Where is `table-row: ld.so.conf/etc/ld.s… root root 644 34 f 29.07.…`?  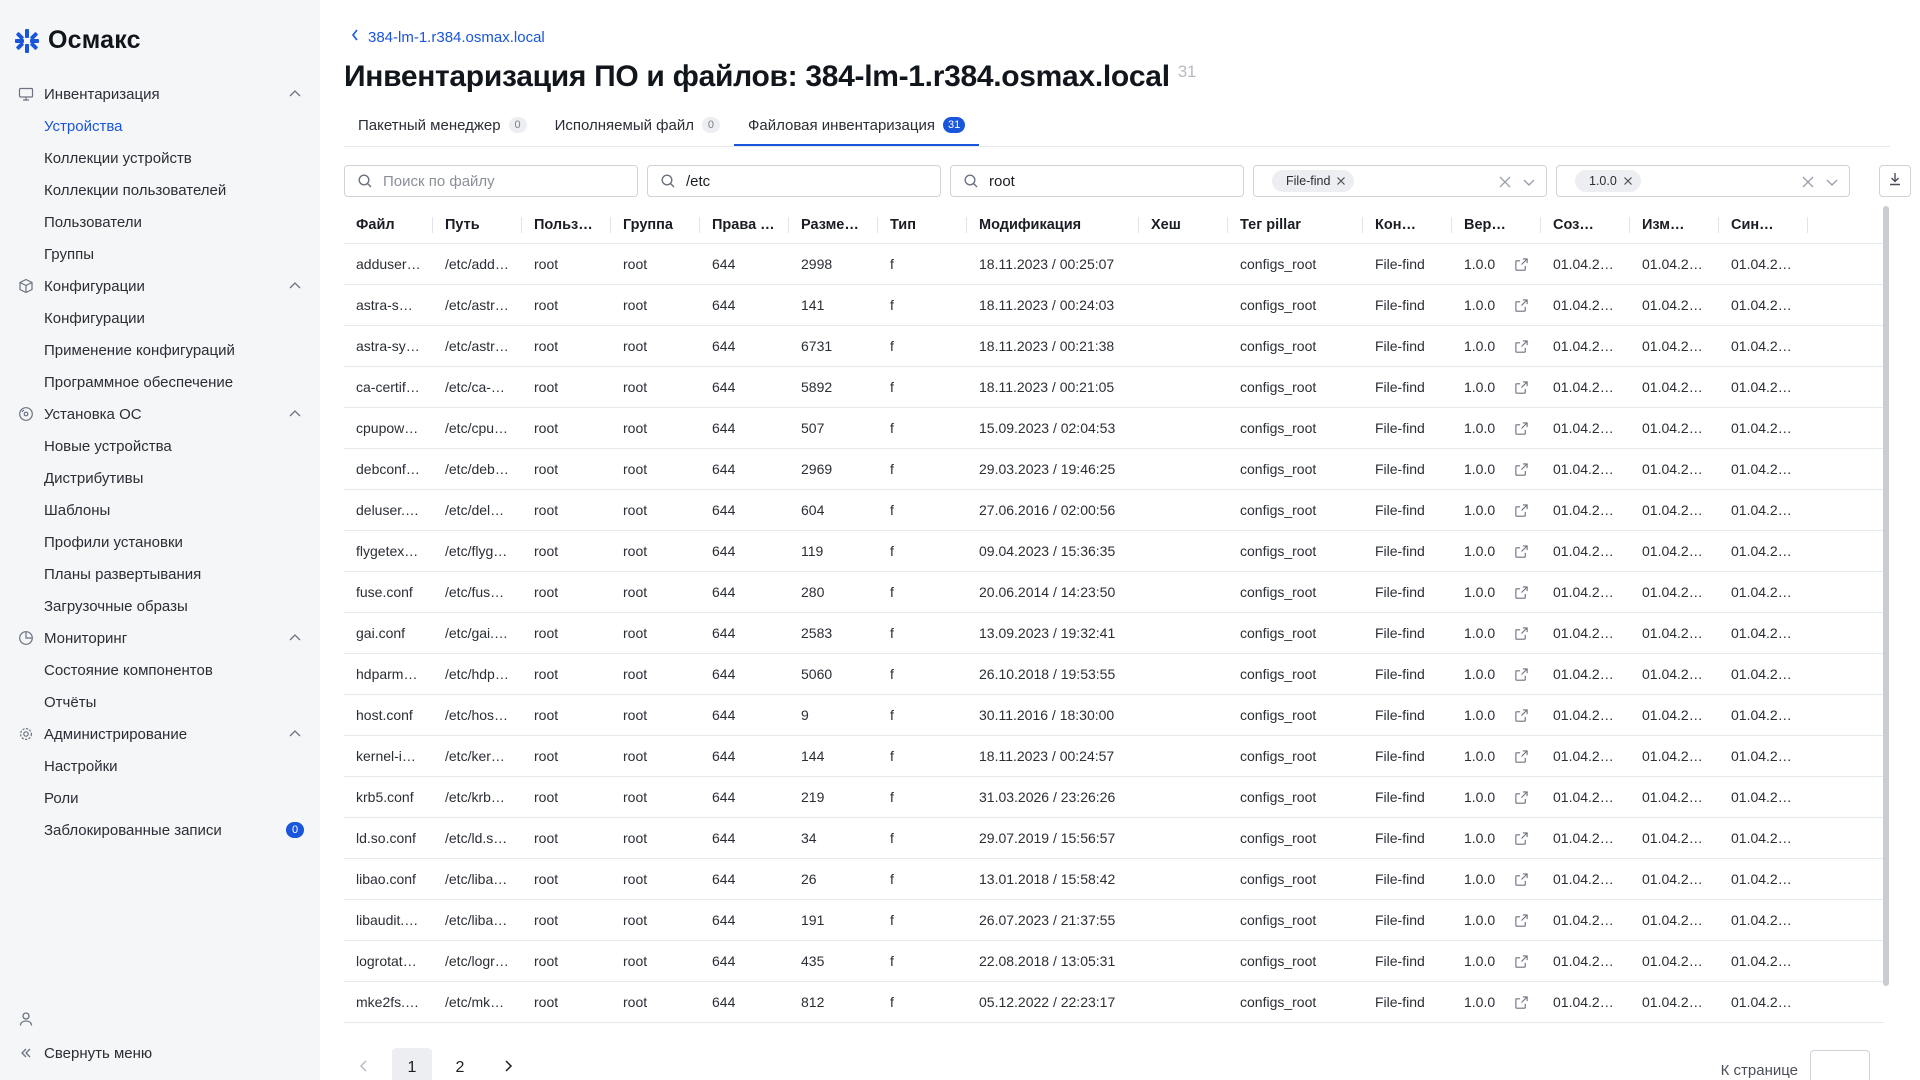
table-row: ld.so.conf/etc/ld.s… root root 644 34 f 29.07.… is located at coordinates (1114, 838).